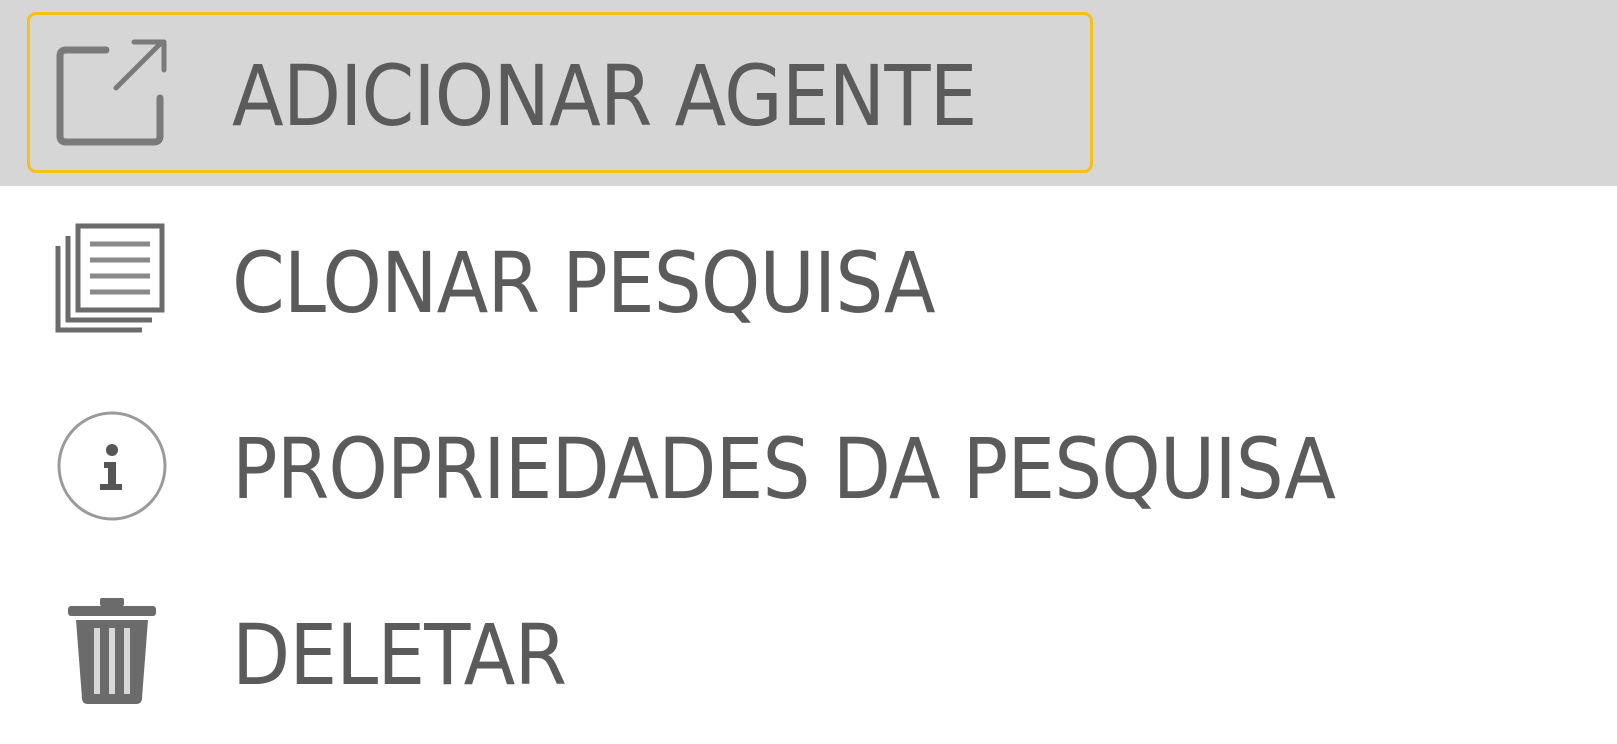 The height and width of the screenshot is (744, 1617). I want to click on external-link-icon, so click(112, 94).